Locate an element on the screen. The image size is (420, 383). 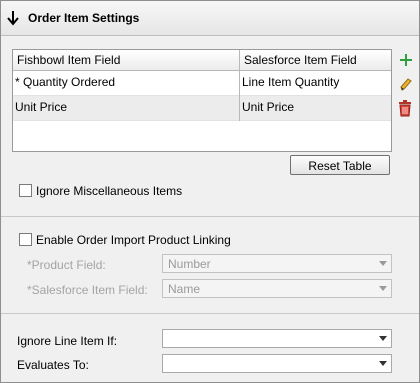
column-header-fishbowl: Fishbowl Item Field is located at coordinates (67, 60).